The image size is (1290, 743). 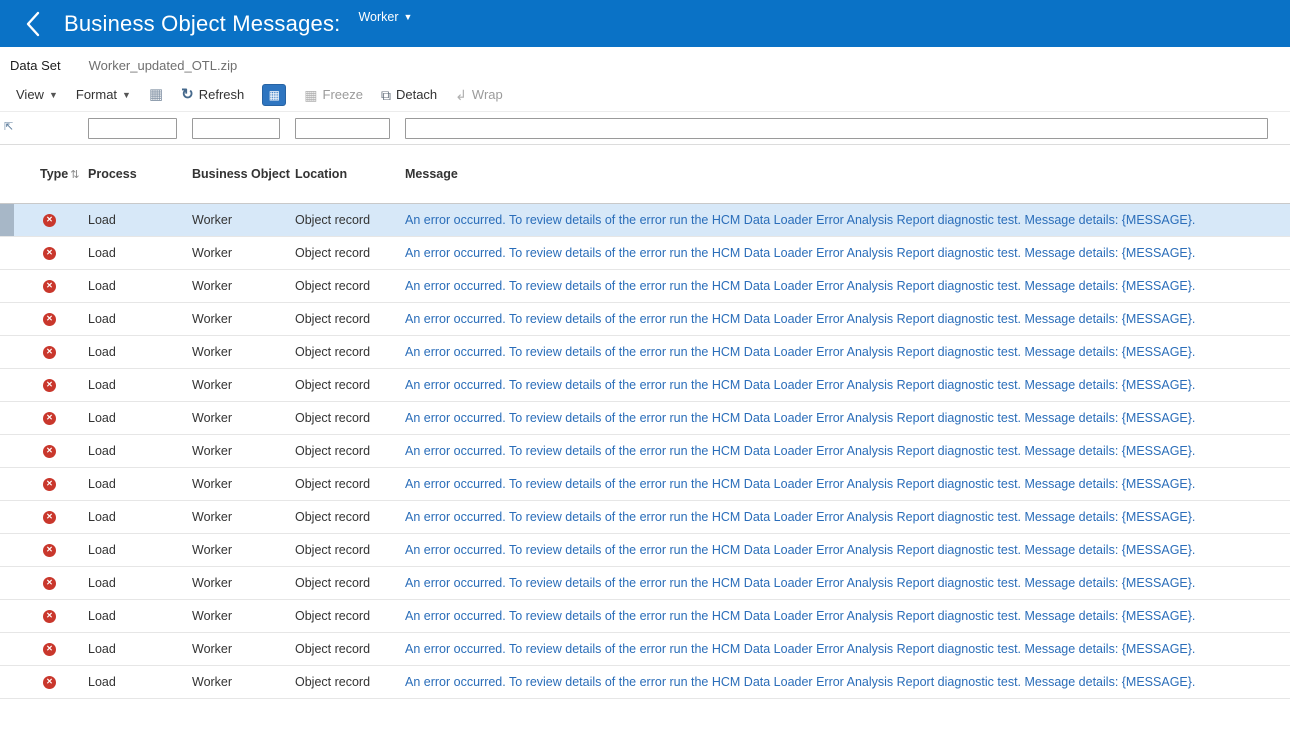 I want to click on chevron-left-icon, so click(x=33, y=23).